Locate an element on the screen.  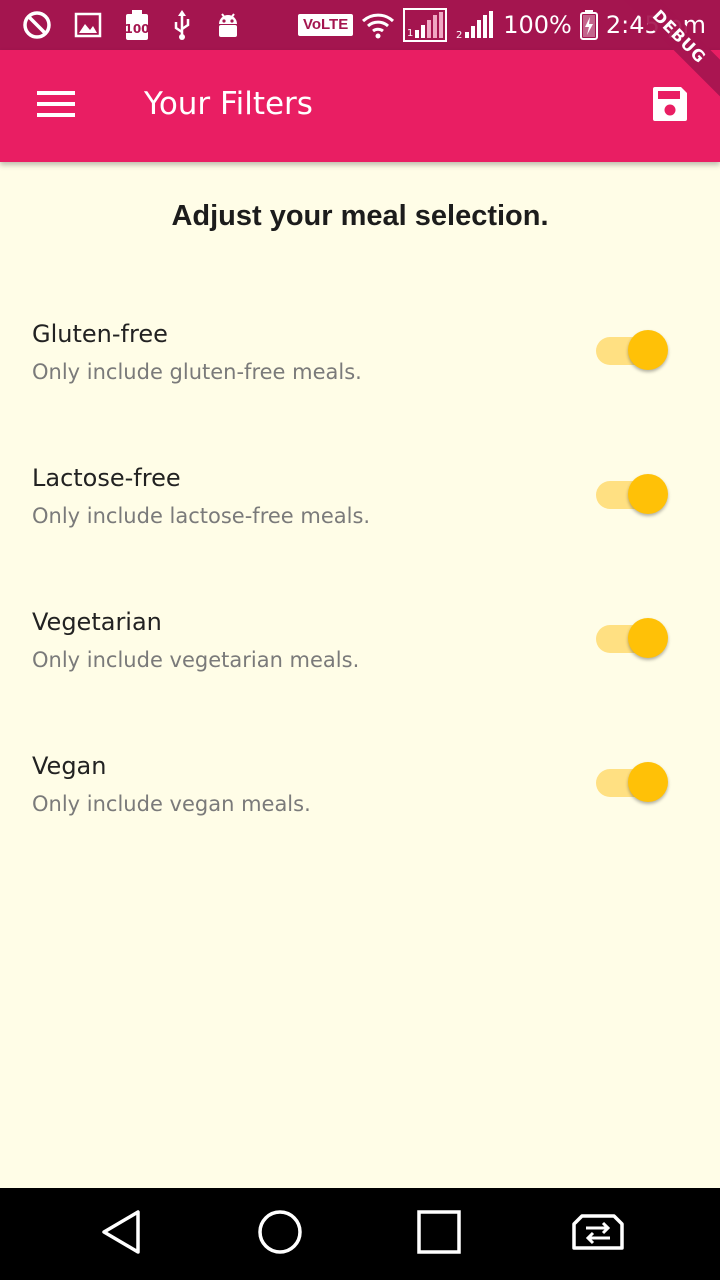
svg-text: 100 is located at coordinates (136, 29).